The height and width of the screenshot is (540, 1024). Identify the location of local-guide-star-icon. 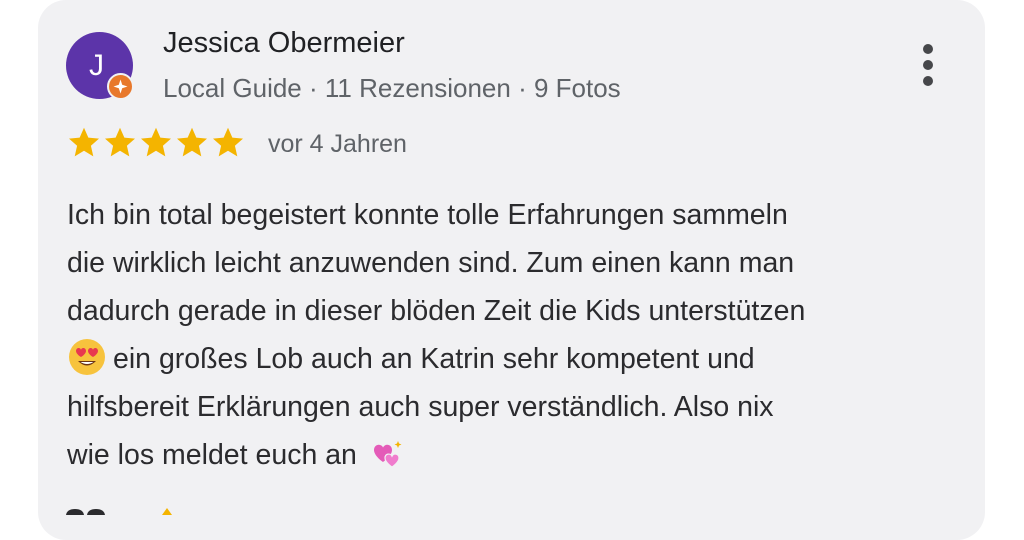
(120, 86).